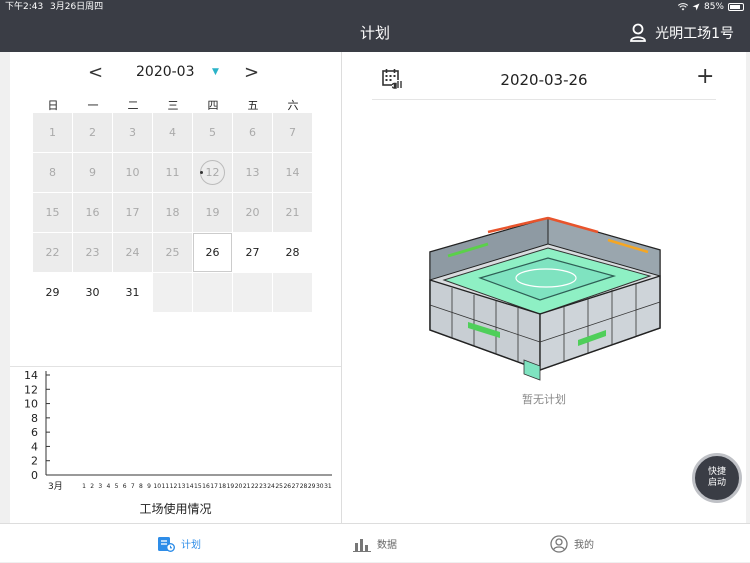 The width and height of the screenshot is (750, 563). I want to click on status-time: 下午2:43, so click(24, 7).